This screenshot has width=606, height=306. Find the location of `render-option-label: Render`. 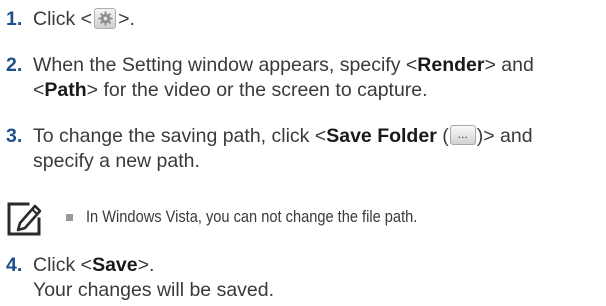

render-option-label: Render is located at coordinates (451, 65).